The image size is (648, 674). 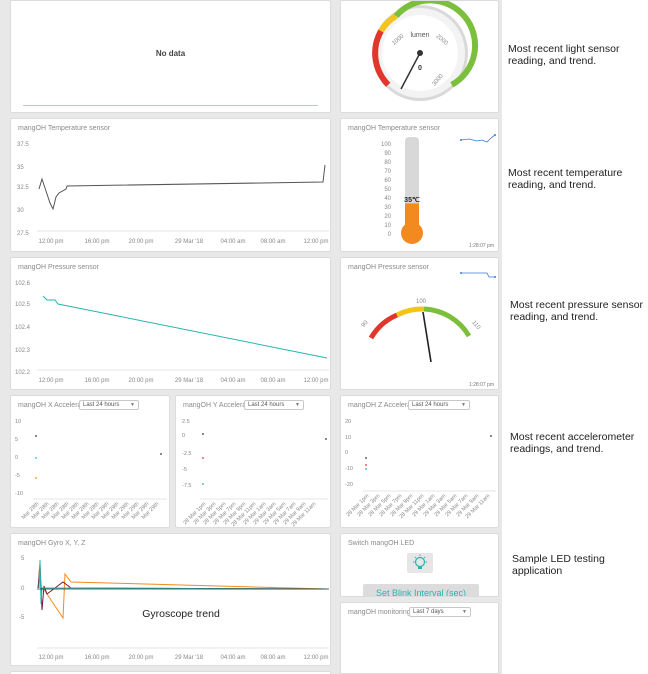 What do you see at coordinates (96, 242) in the screenshot?
I see `temp-xtick-1: 16:00 pm` at bounding box center [96, 242].